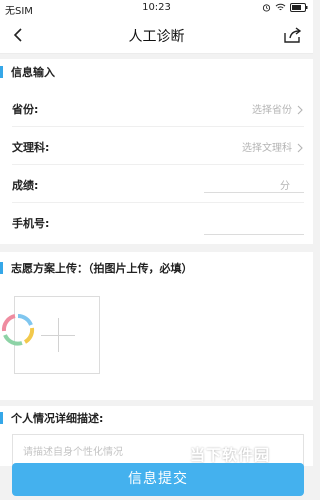  Describe the element at coordinates (156, 8) in the screenshot. I see `status-bar: 无SIM 10:23` at that location.